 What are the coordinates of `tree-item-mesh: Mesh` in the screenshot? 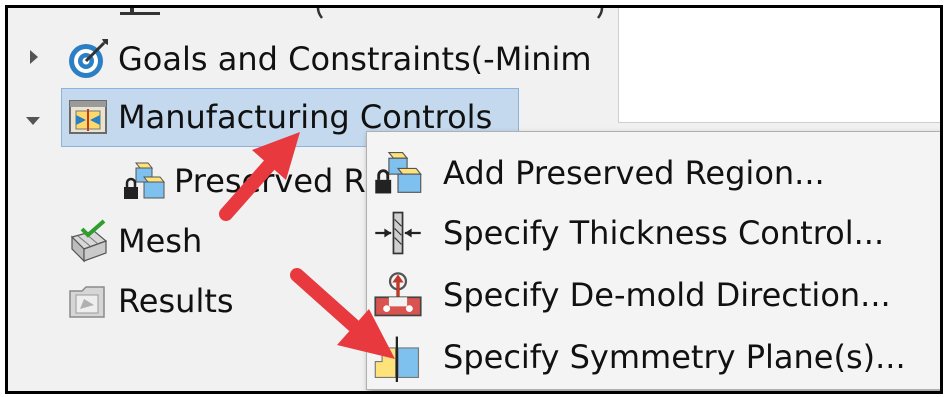 It's located at (134, 241).